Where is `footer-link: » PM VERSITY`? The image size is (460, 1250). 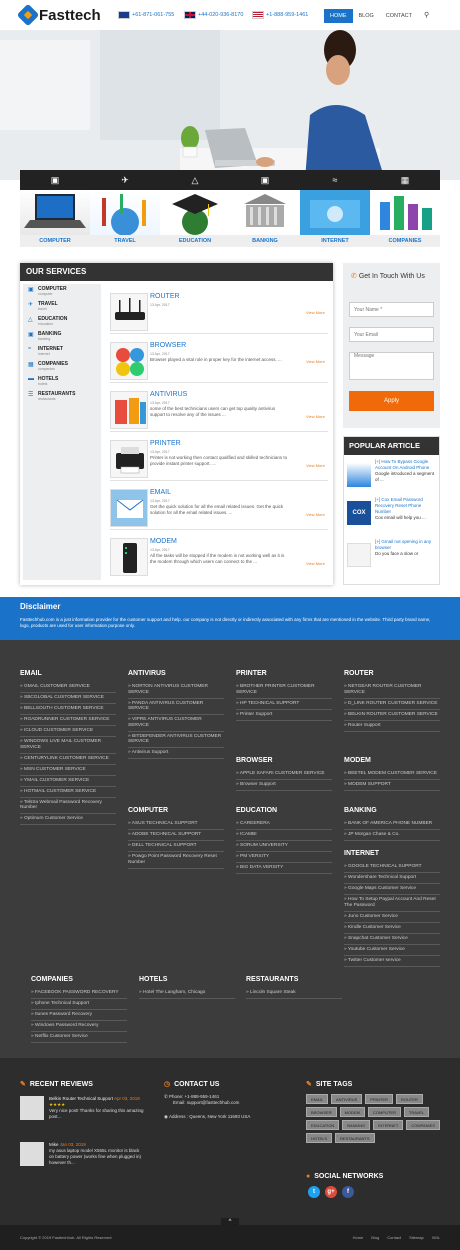 footer-link: » PM VERSITY is located at coordinates (284, 857).